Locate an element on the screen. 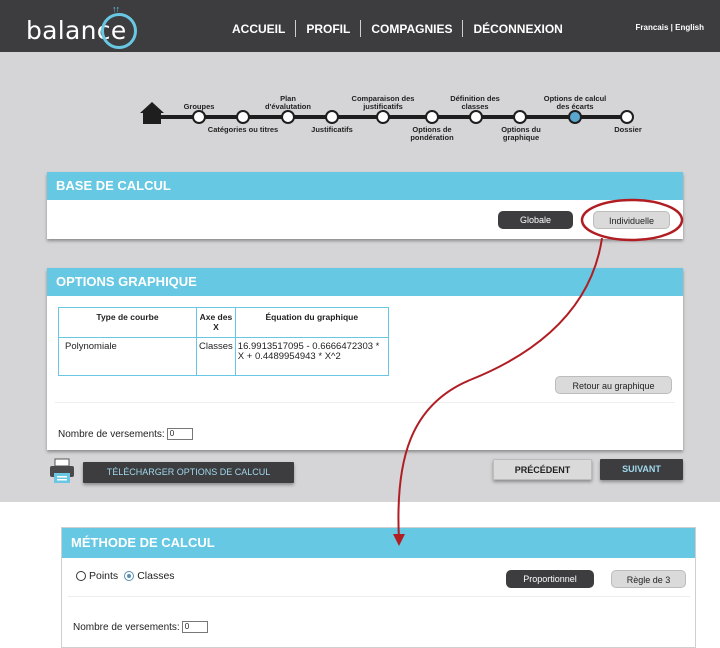 The image size is (720, 648). col-header-axe: Axe des X is located at coordinates (216, 322).